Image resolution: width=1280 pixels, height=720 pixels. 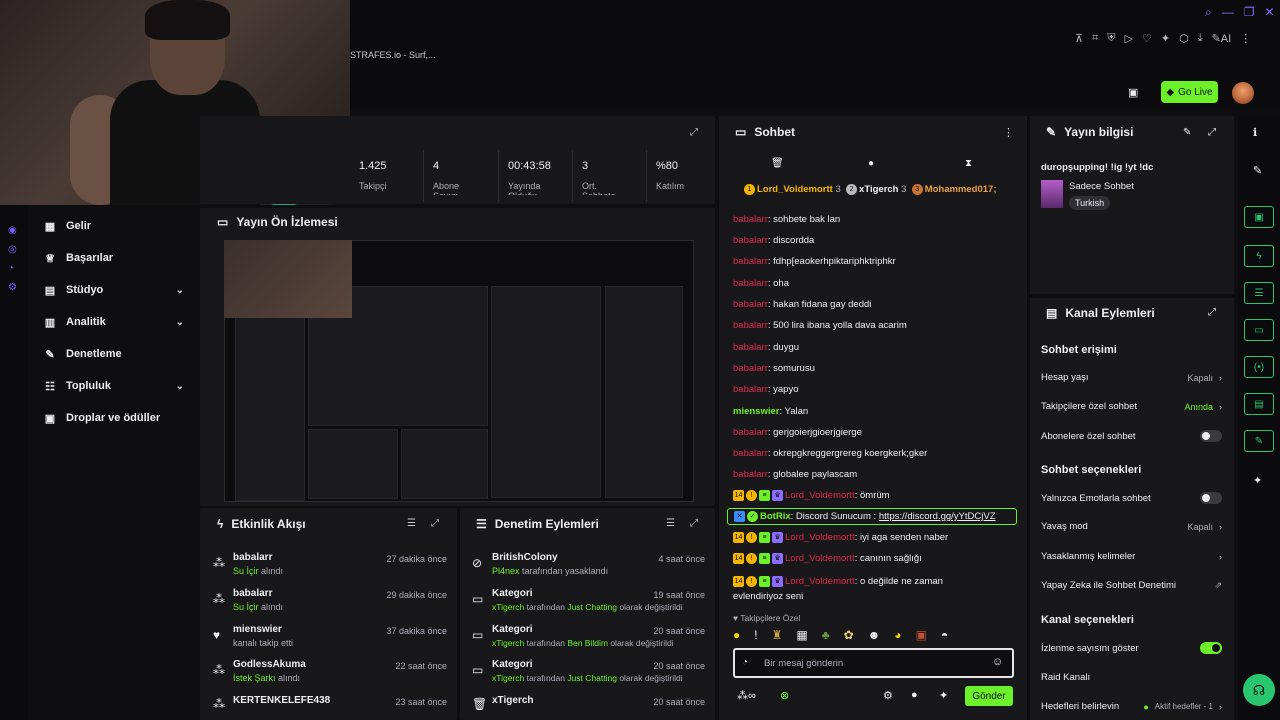 What do you see at coordinates (1131, 406) in the screenshot?
I see `setting-followers-only: Takipçilere özel sohbet Anında ›` at bounding box center [1131, 406].